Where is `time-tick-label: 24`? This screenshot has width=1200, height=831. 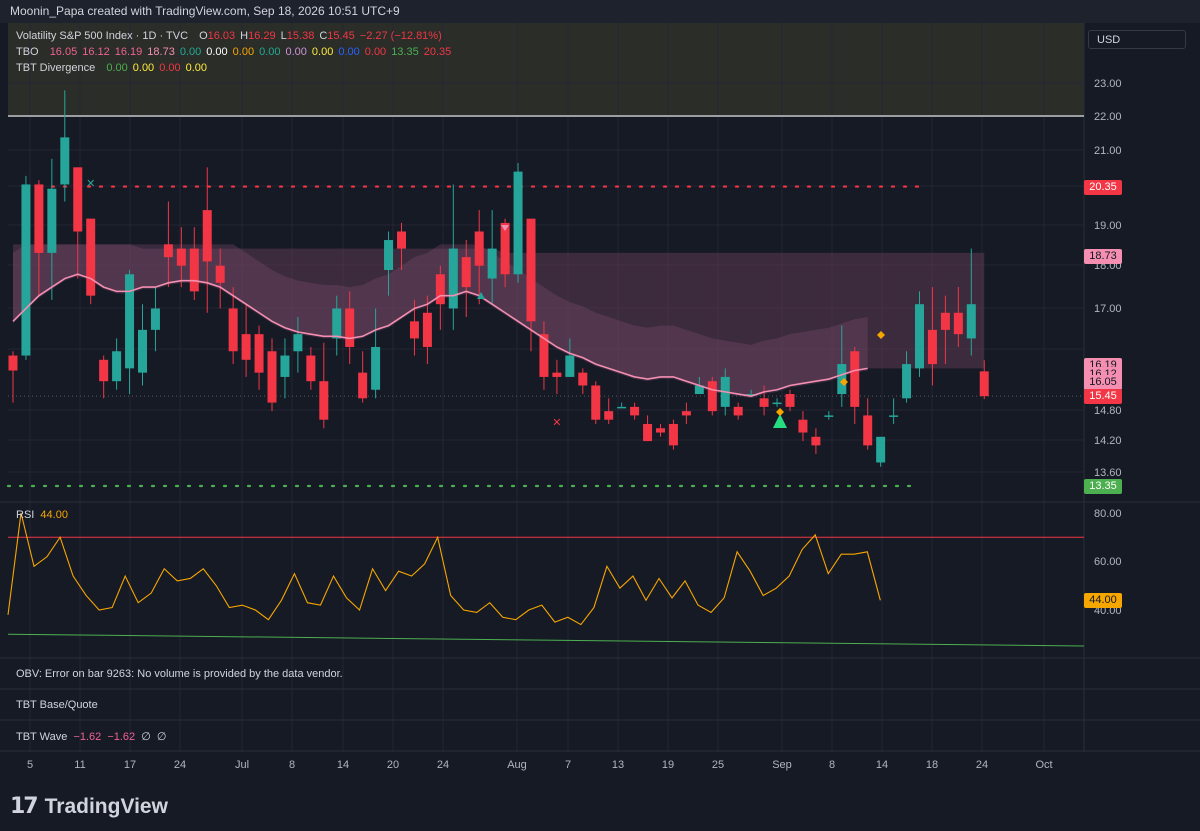 time-tick-label: 24 is located at coordinates (180, 765).